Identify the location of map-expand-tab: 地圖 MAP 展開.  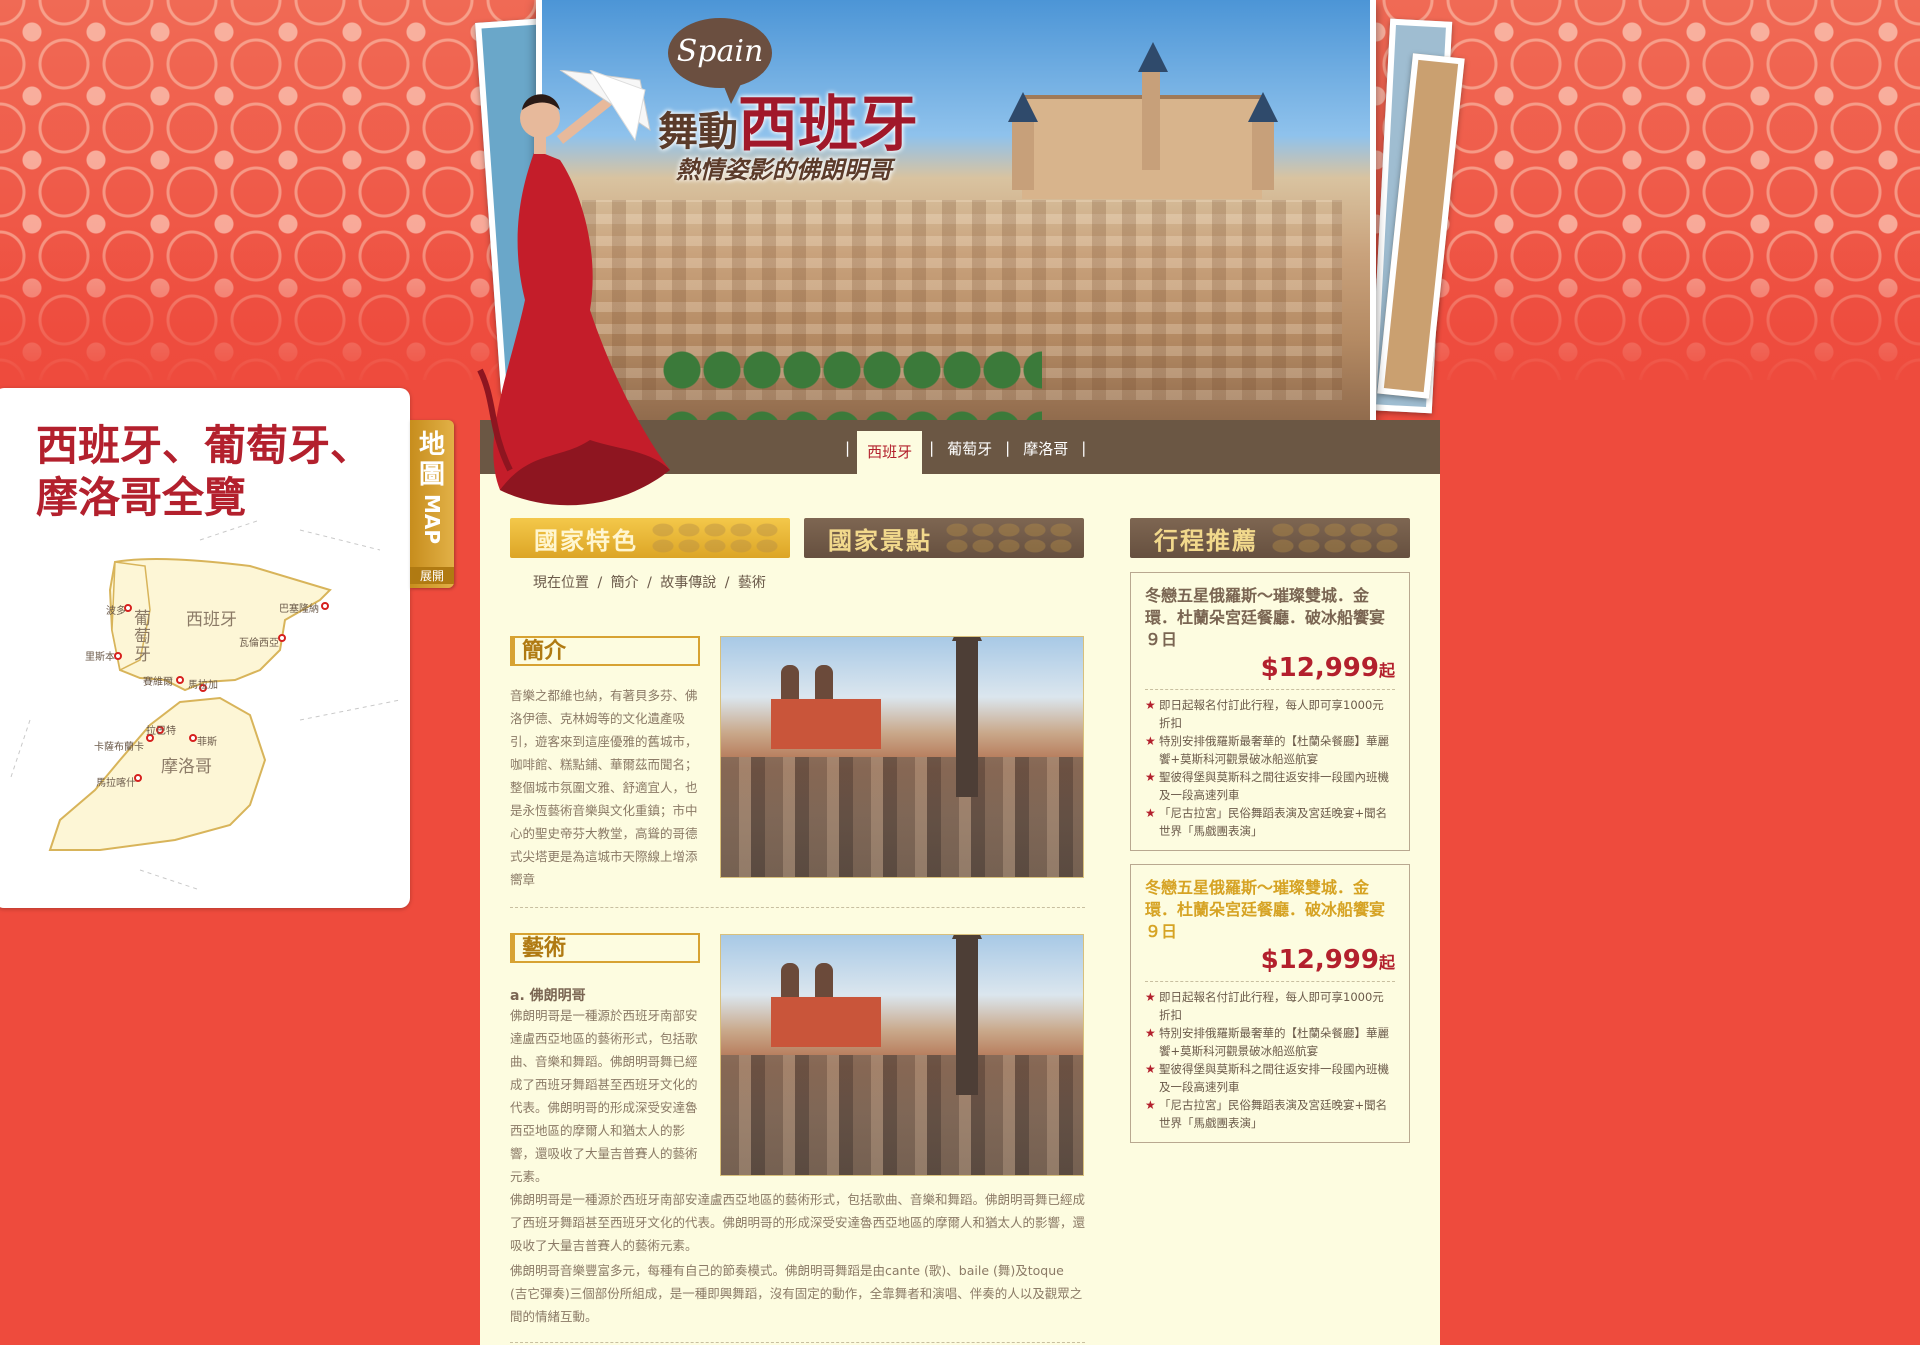
(432, 504).